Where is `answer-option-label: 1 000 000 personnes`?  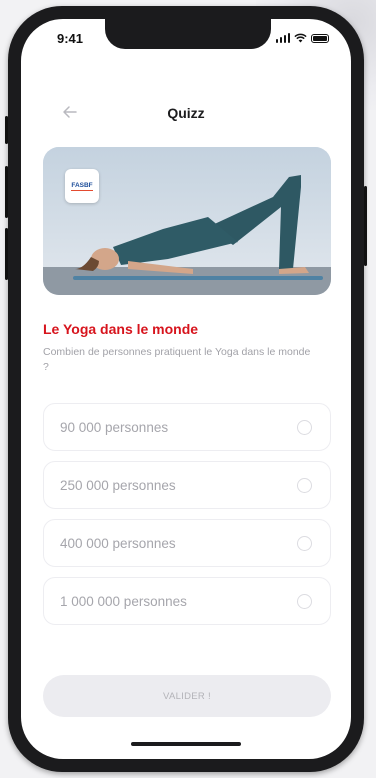 answer-option-label: 1 000 000 personnes is located at coordinates (123, 601).